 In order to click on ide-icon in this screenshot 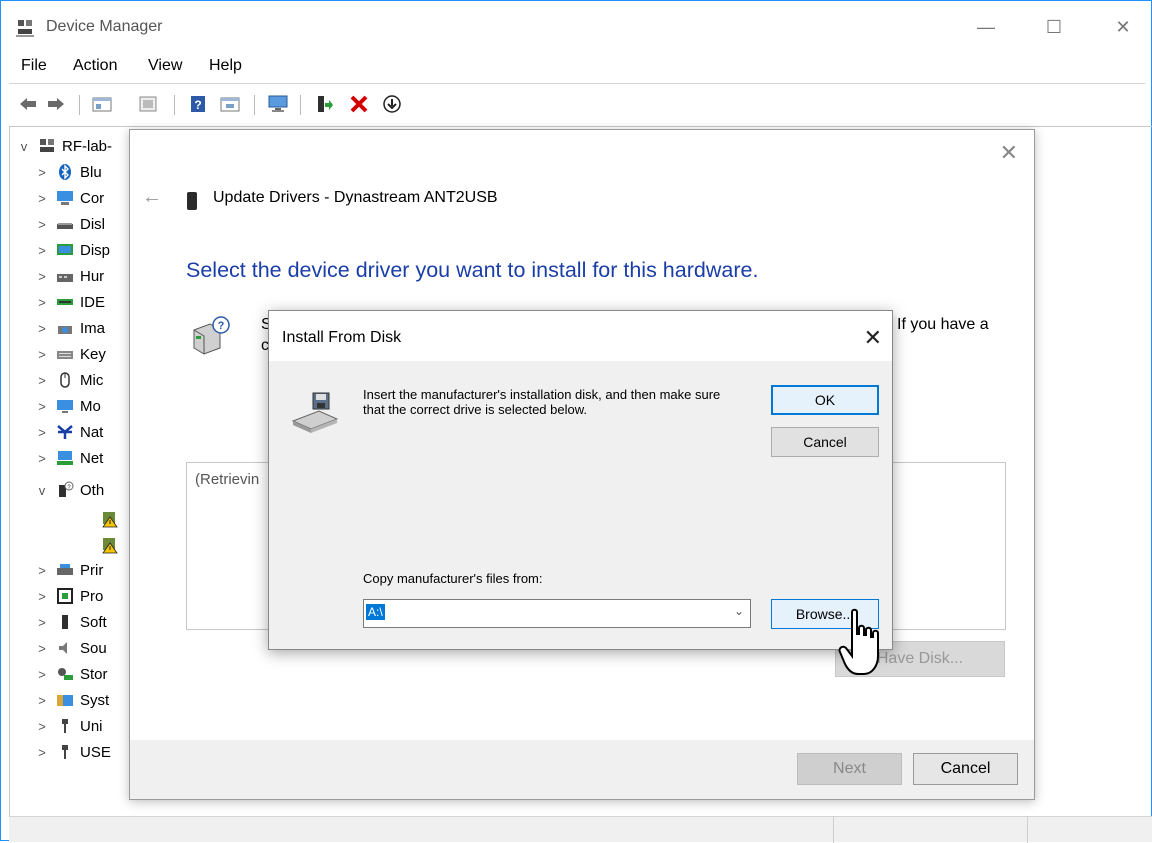, I will do `click(65, 302)`.